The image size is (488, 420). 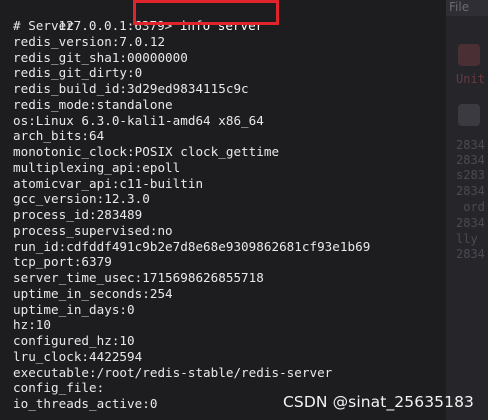 I want to click on background-fragment: lly, so click(x=467, y=239).